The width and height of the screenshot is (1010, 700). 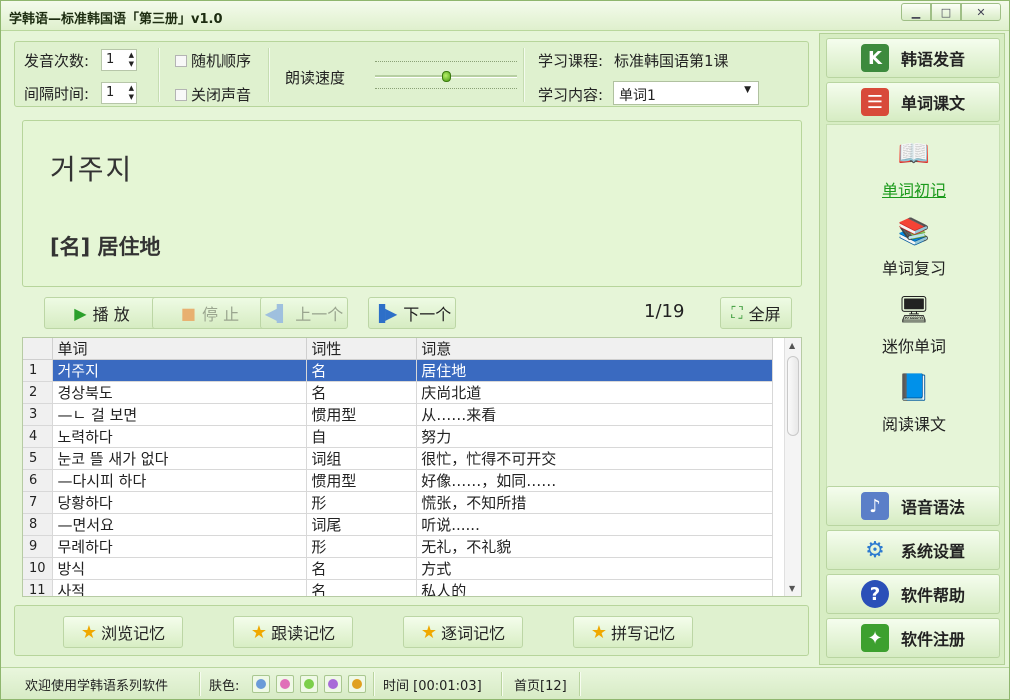 I want to click on sidebar-item-word-review: 📚 单词复习, so click(x=914, y=247).